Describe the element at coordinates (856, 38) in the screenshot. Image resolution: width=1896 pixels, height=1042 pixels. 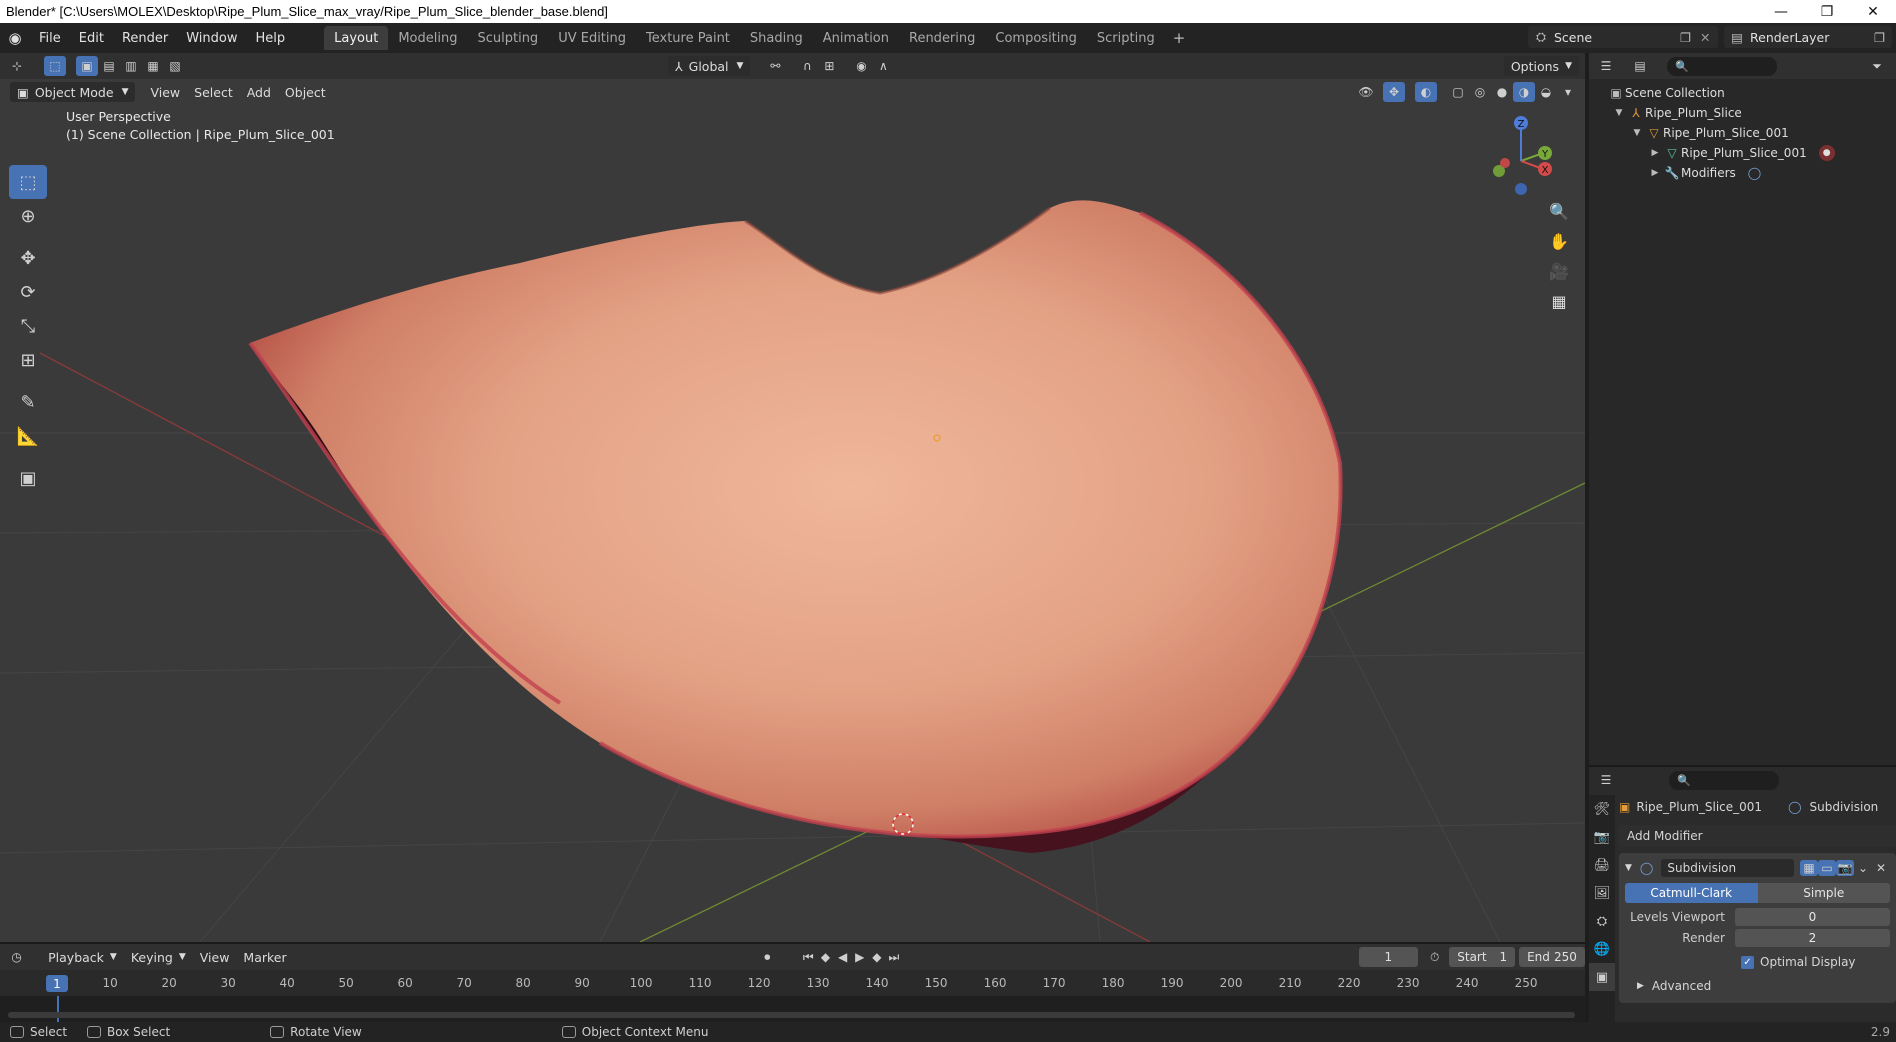
I see `tab-animation: Animation` at that location.